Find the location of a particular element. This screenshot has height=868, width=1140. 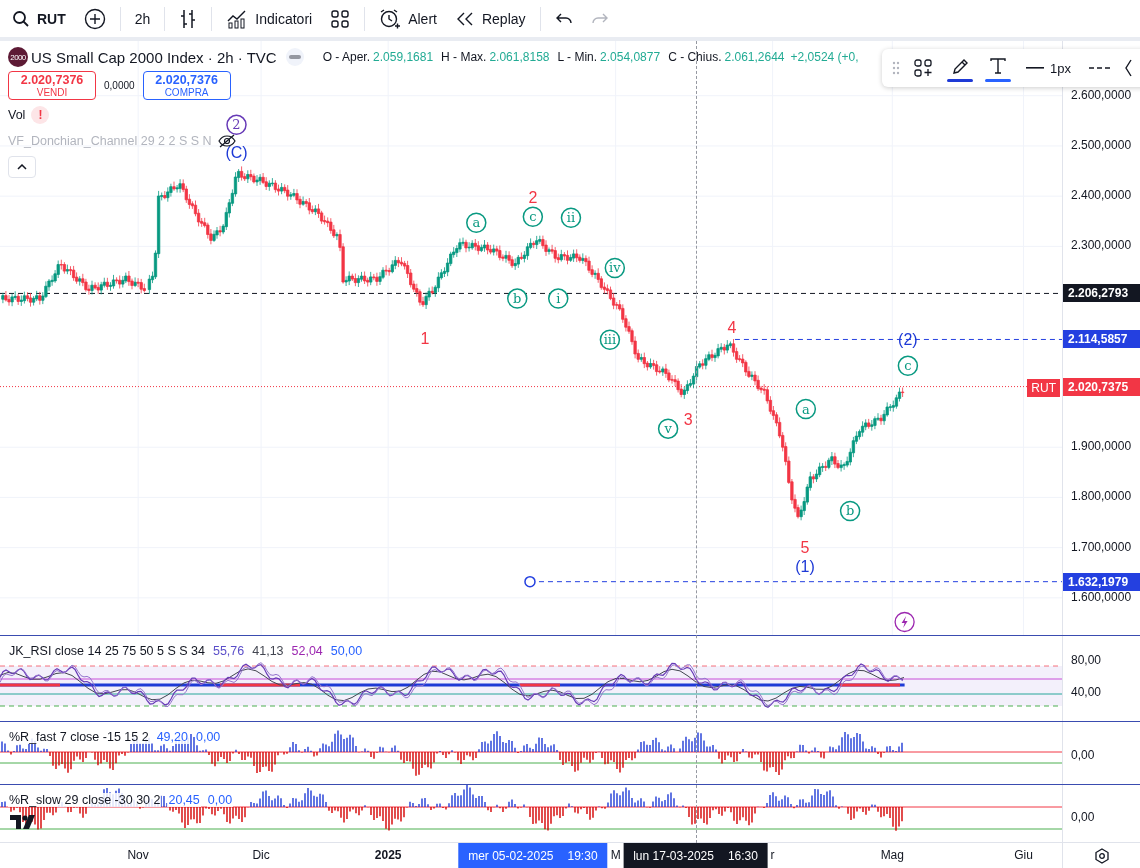

grid-icon is located at coordinates (340, 18).